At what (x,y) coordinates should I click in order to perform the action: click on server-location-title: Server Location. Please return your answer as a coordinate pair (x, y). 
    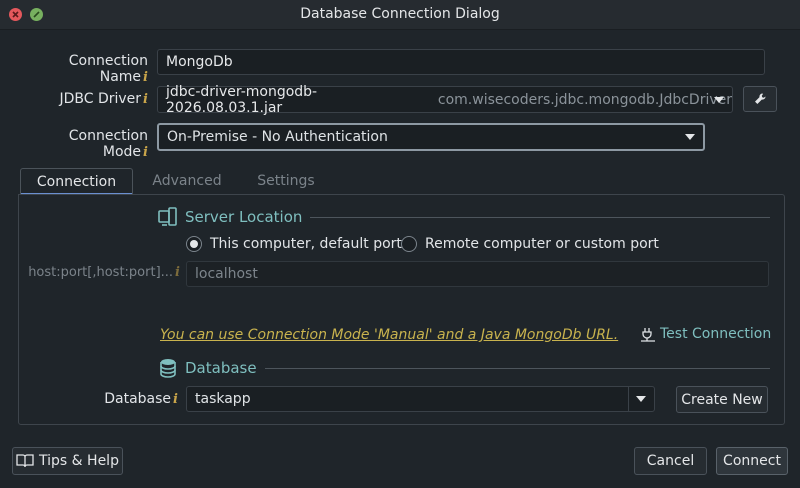
    Looking at the image, I should click on (244, 217).